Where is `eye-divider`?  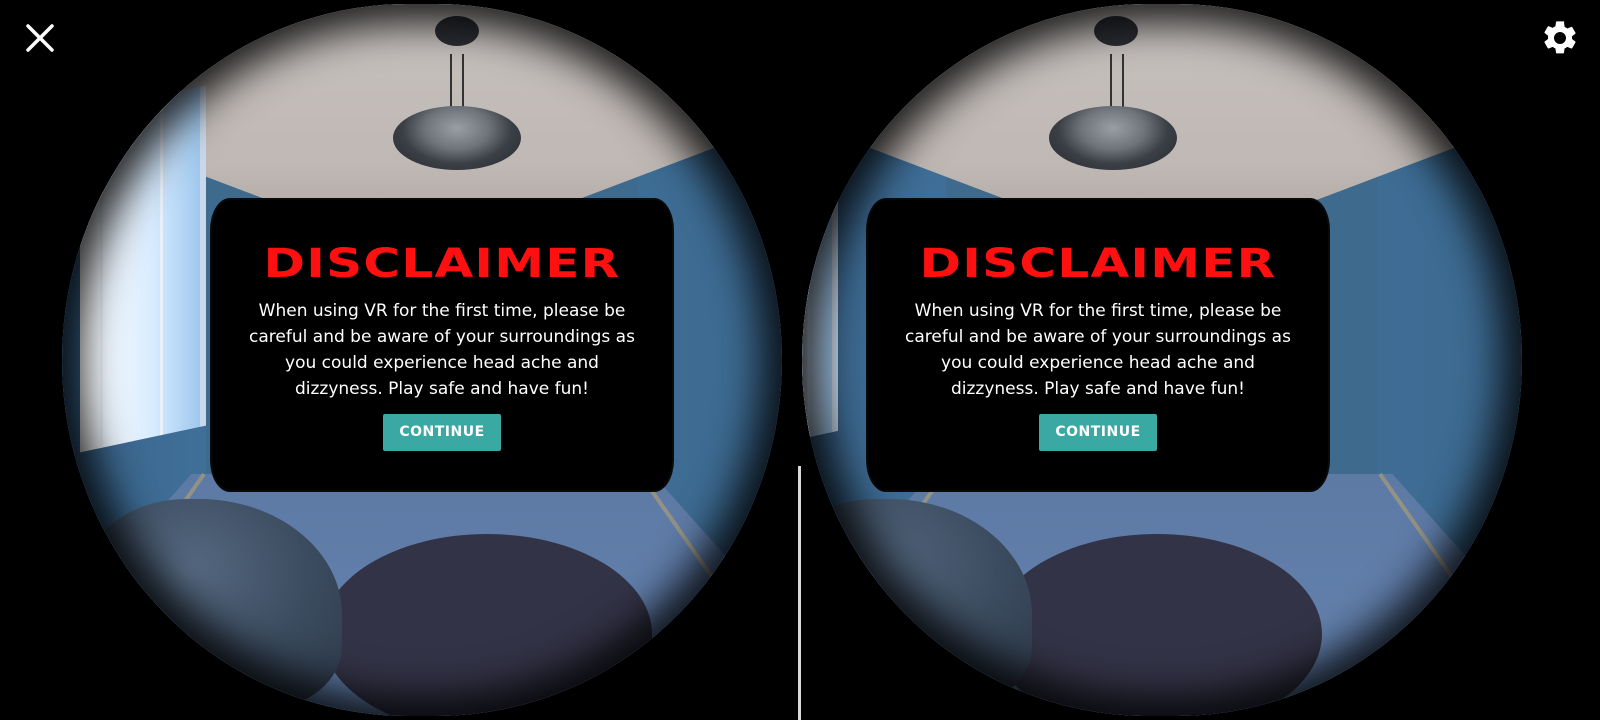
eye-divider is located at coordinates (799, 593).